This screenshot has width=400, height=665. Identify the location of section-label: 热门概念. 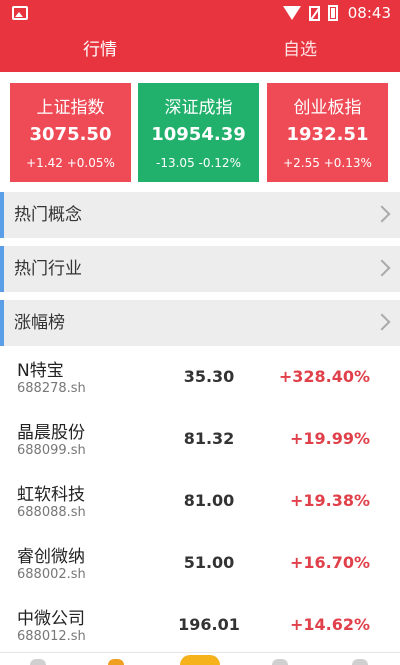
(48, 215).